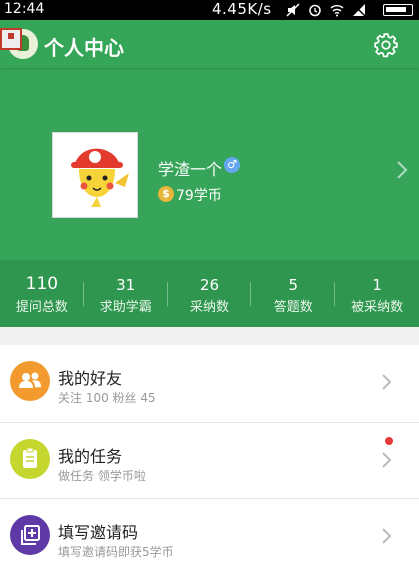 Image resolution: width=419 pixels, height=573 pixels. Describe the element at coordinates (102, 476) in the screenshot. I see `menu-item-subtitle: 做任务 领学币啦` at that location.